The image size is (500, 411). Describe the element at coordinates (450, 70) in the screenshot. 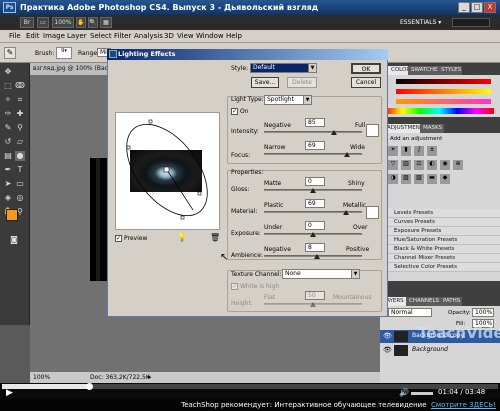

I see `tab-styles: STYLES` at that location.